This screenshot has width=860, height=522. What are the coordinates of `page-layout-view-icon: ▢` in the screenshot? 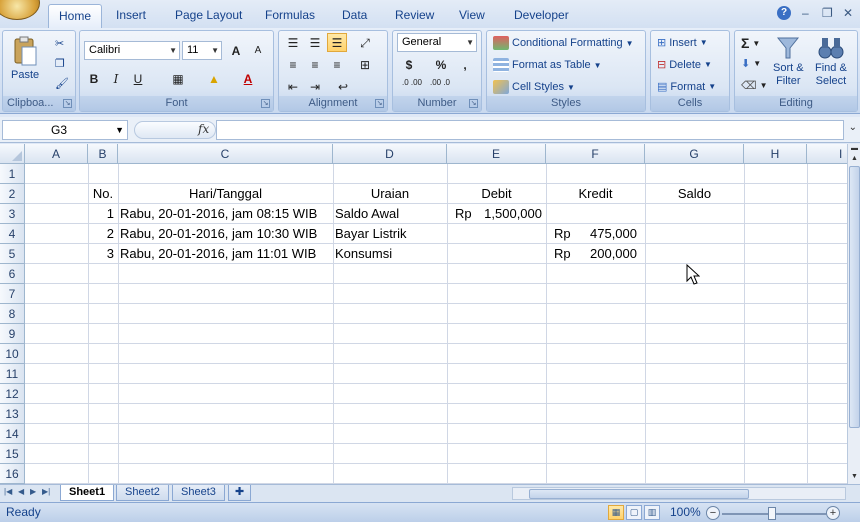 It's located at (634, 512).